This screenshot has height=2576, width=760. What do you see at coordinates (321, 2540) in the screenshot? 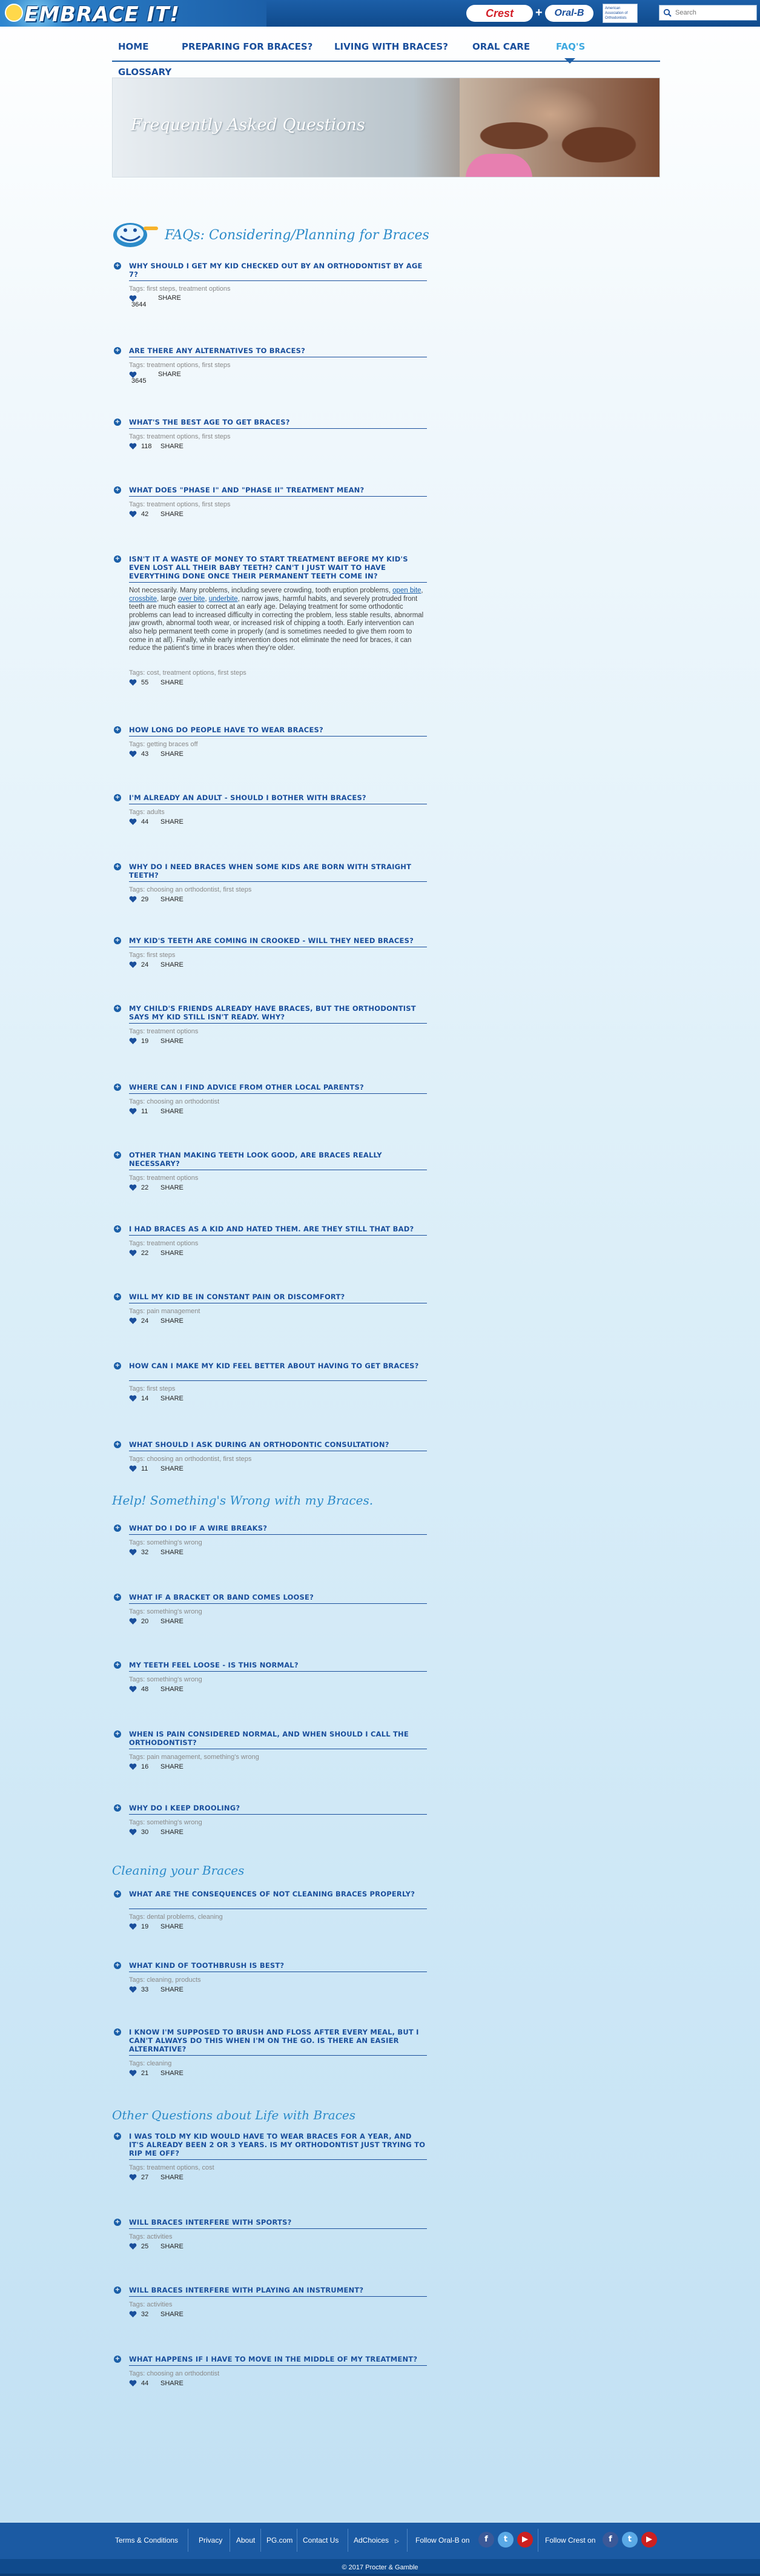
I see `footer-link-contact: Contact Us` at bounding box center [321, 2540].